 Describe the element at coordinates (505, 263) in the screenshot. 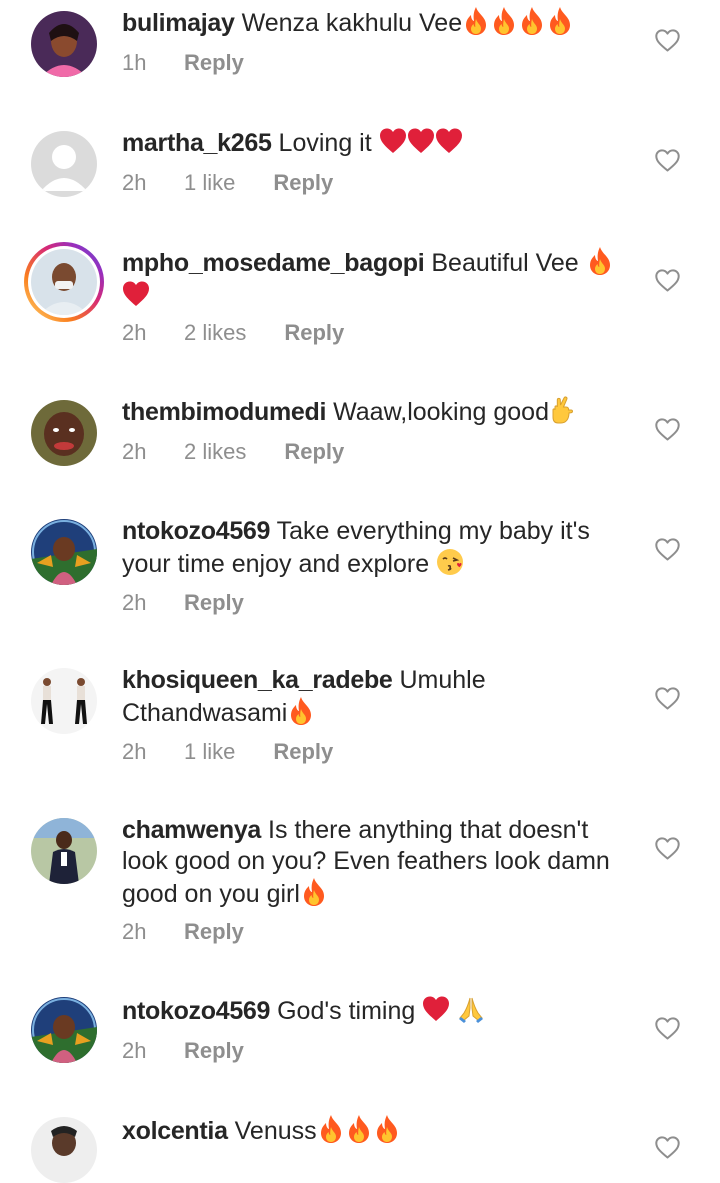

I see `comment-text: Beautiful Vee` at that location.